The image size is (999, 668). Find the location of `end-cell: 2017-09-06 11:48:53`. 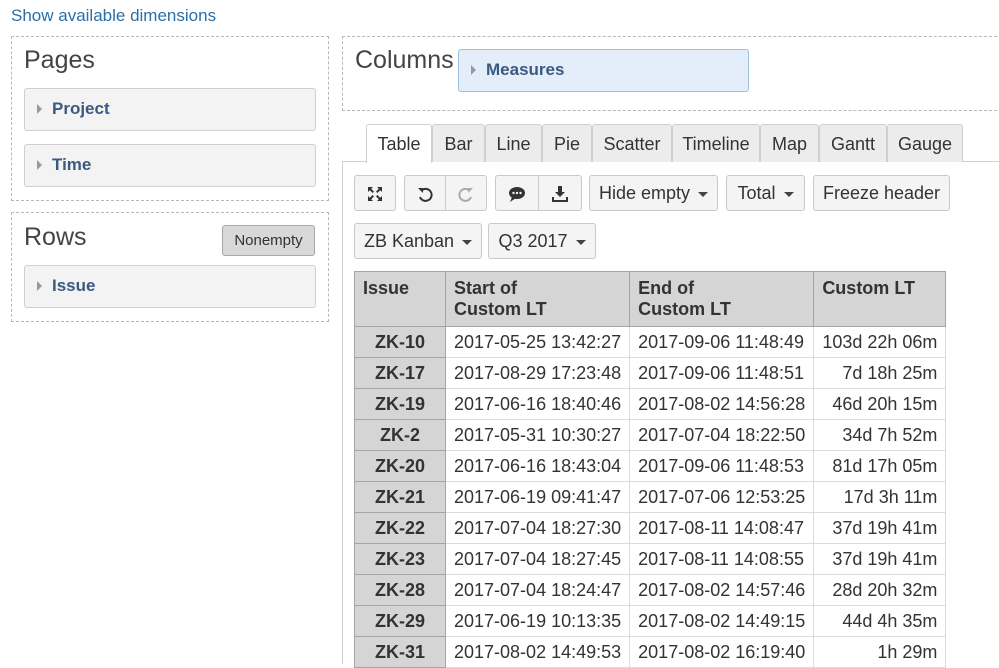

end-cell: 2017-09-06 11:48:53 is located at coordinates (722, 466).